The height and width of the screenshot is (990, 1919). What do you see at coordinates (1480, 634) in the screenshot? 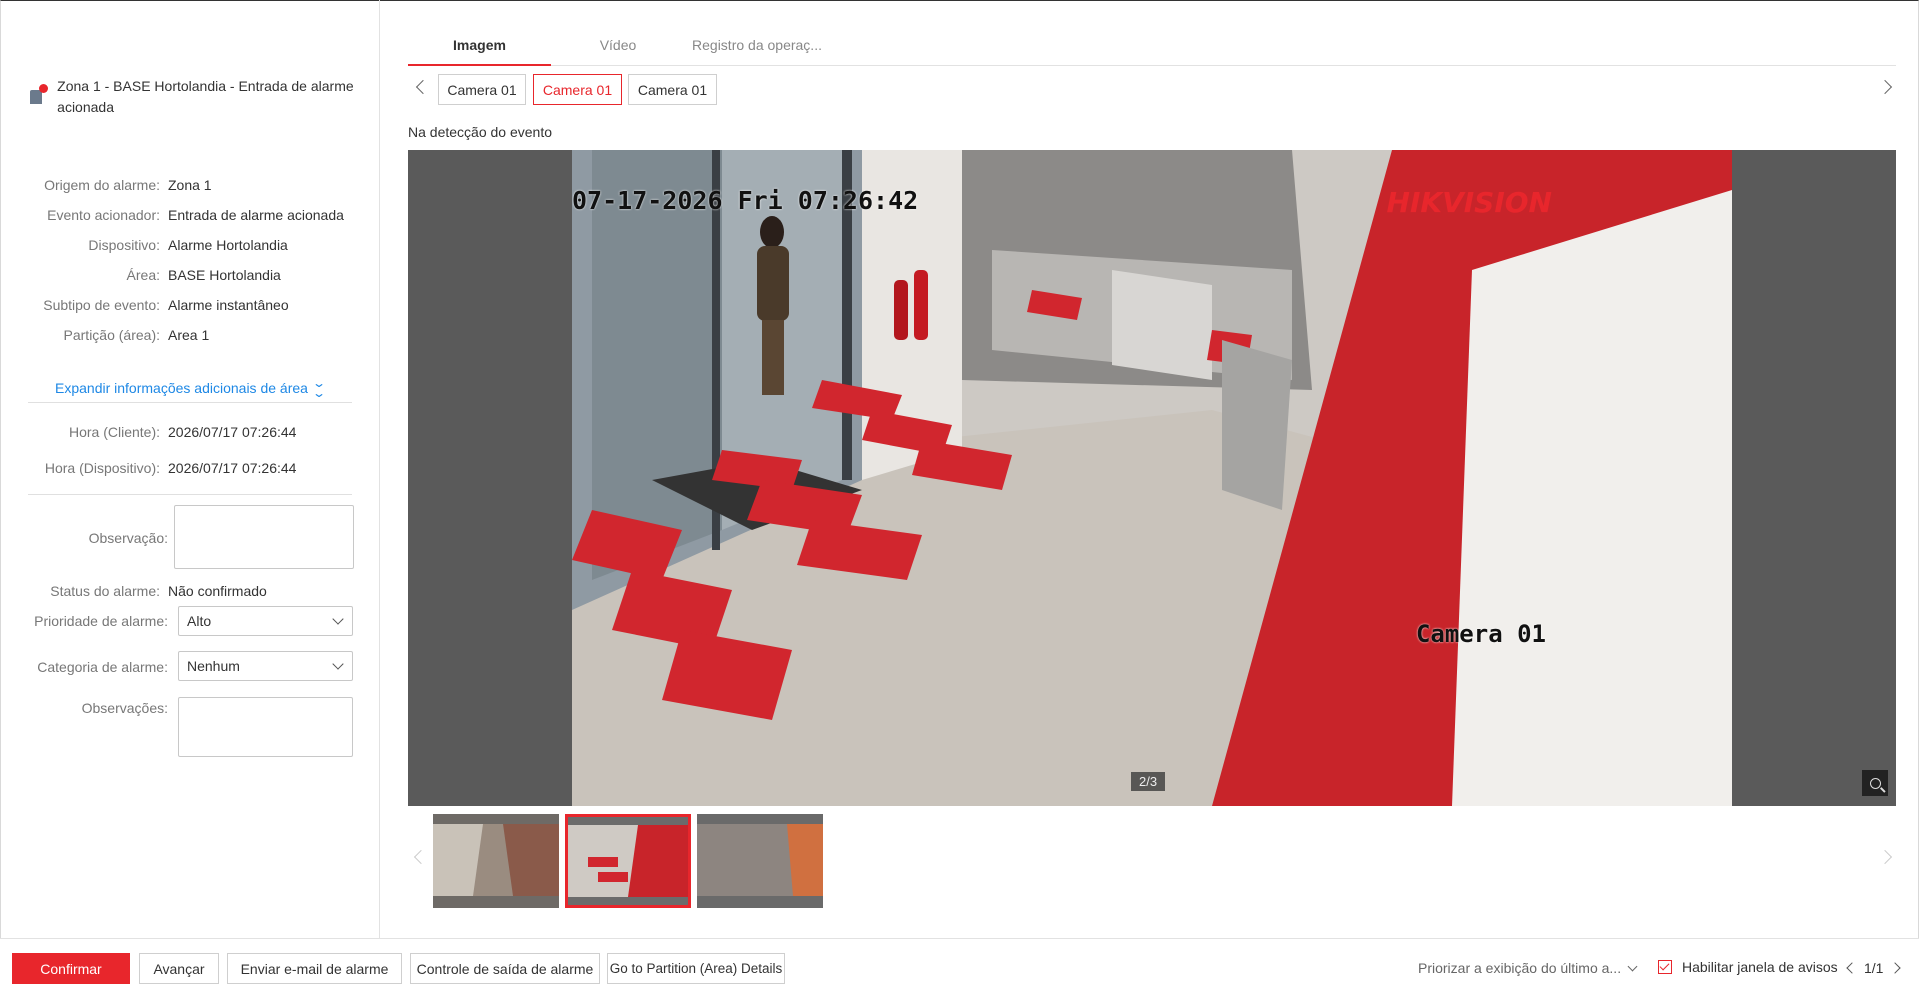
I see `osd-camera-name: Camera 01` at bounding box center [1480, 634].